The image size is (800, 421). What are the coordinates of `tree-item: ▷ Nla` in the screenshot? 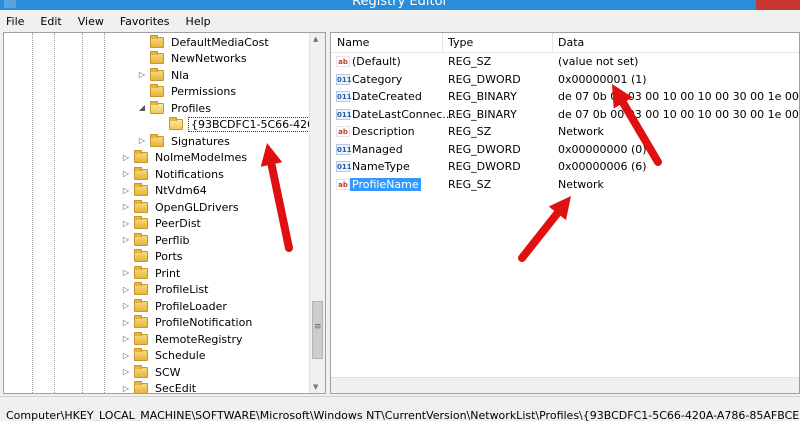 It's located at (164, 75).